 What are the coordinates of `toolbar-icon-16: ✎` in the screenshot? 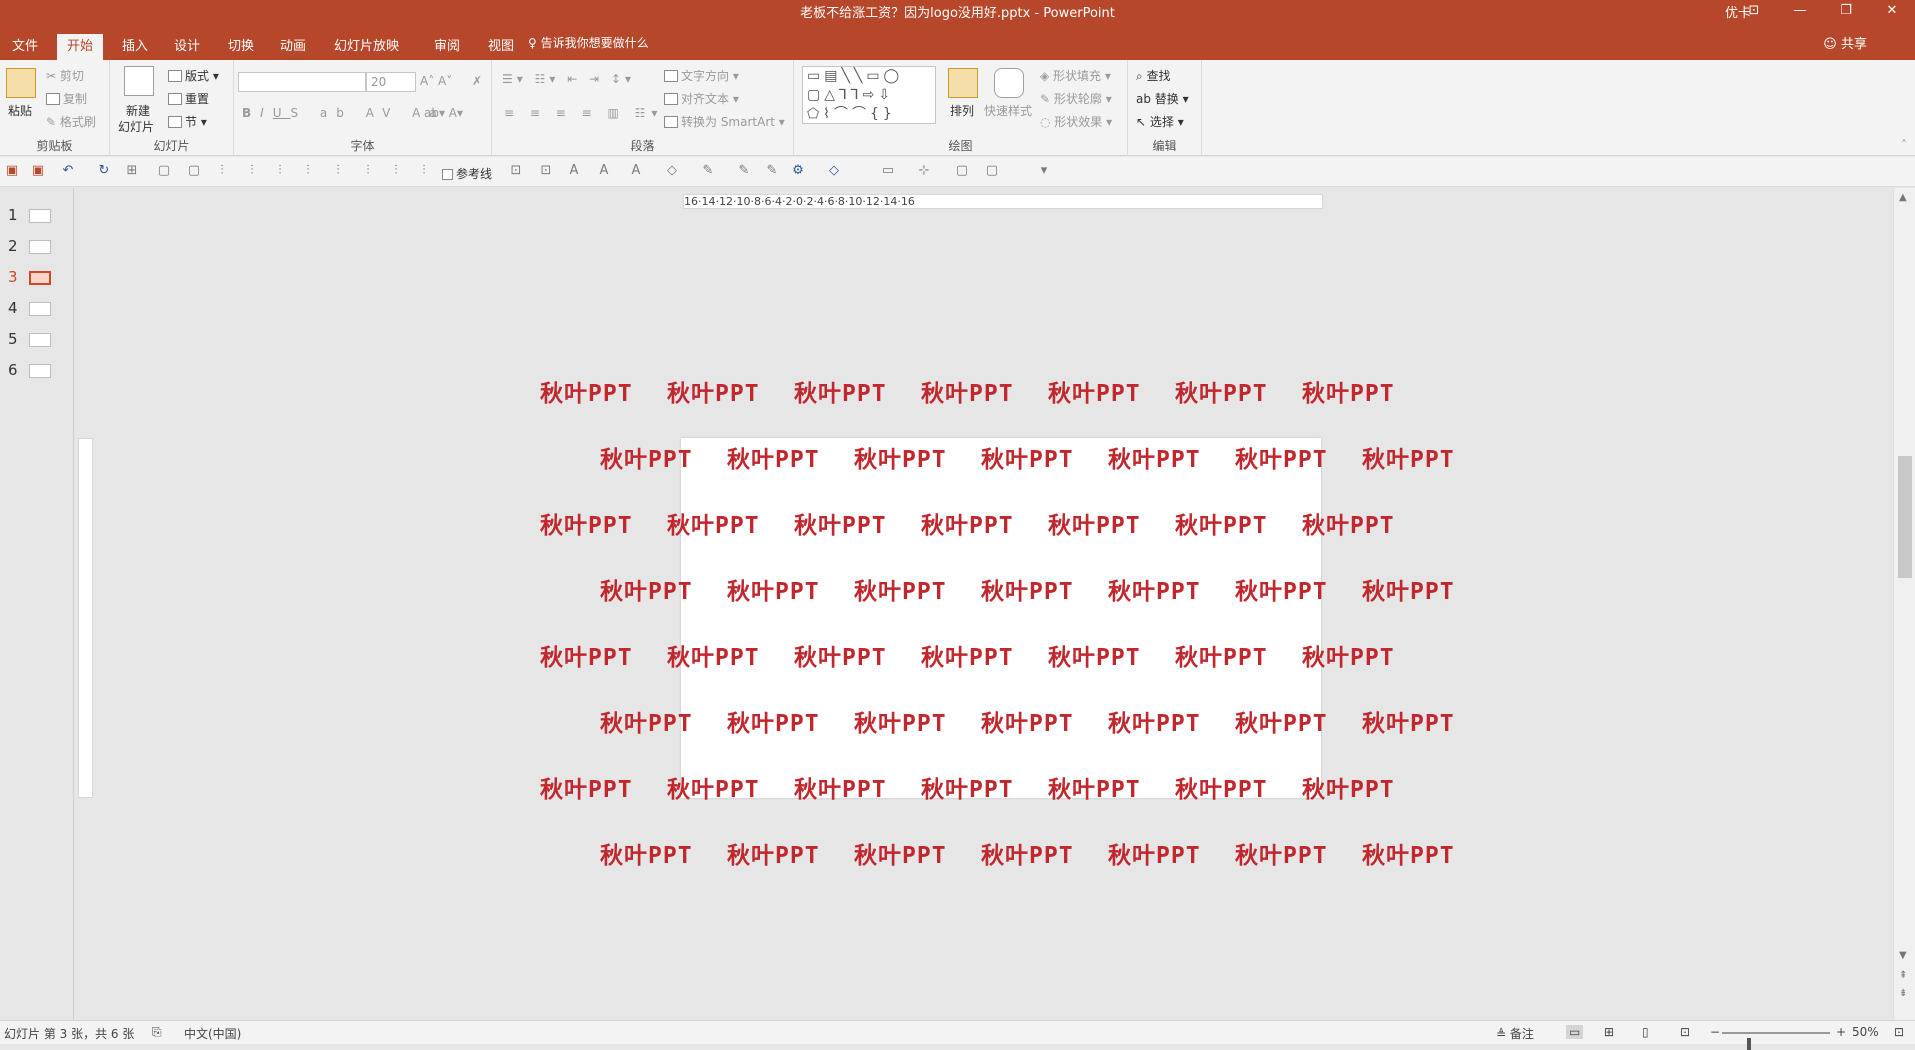 It's located at (744, 171).